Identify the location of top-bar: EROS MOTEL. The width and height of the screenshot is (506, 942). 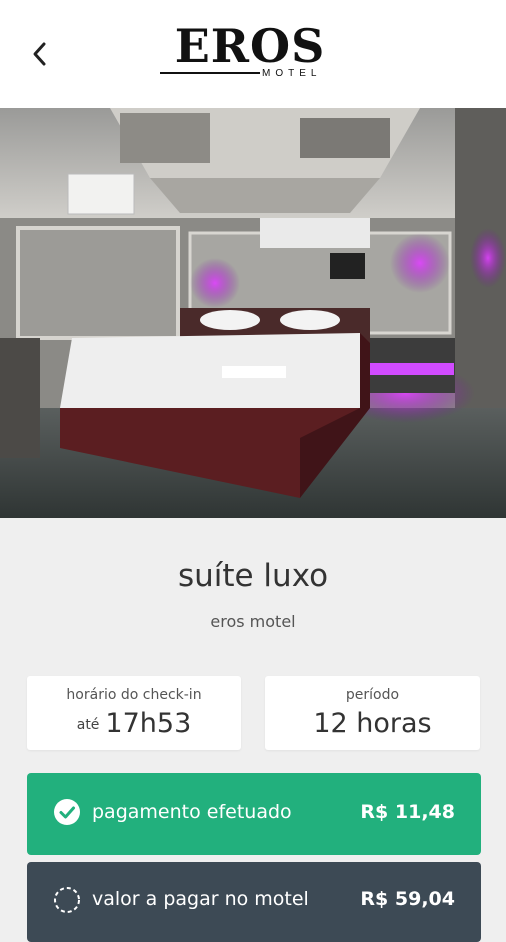
(253, 54).